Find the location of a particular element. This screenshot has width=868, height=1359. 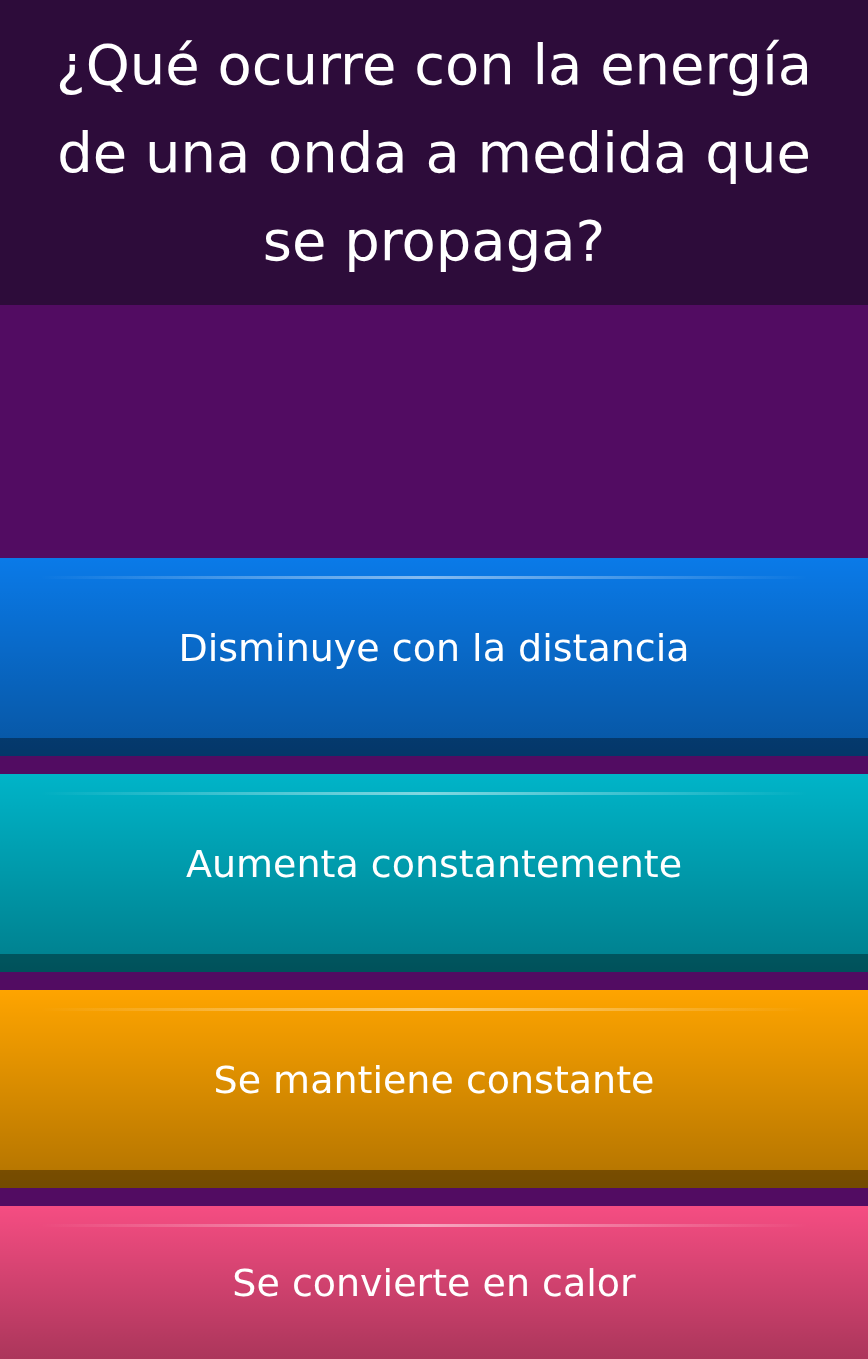

answer-button: Disminuye con la distancia is located at coordinates (434, 657).